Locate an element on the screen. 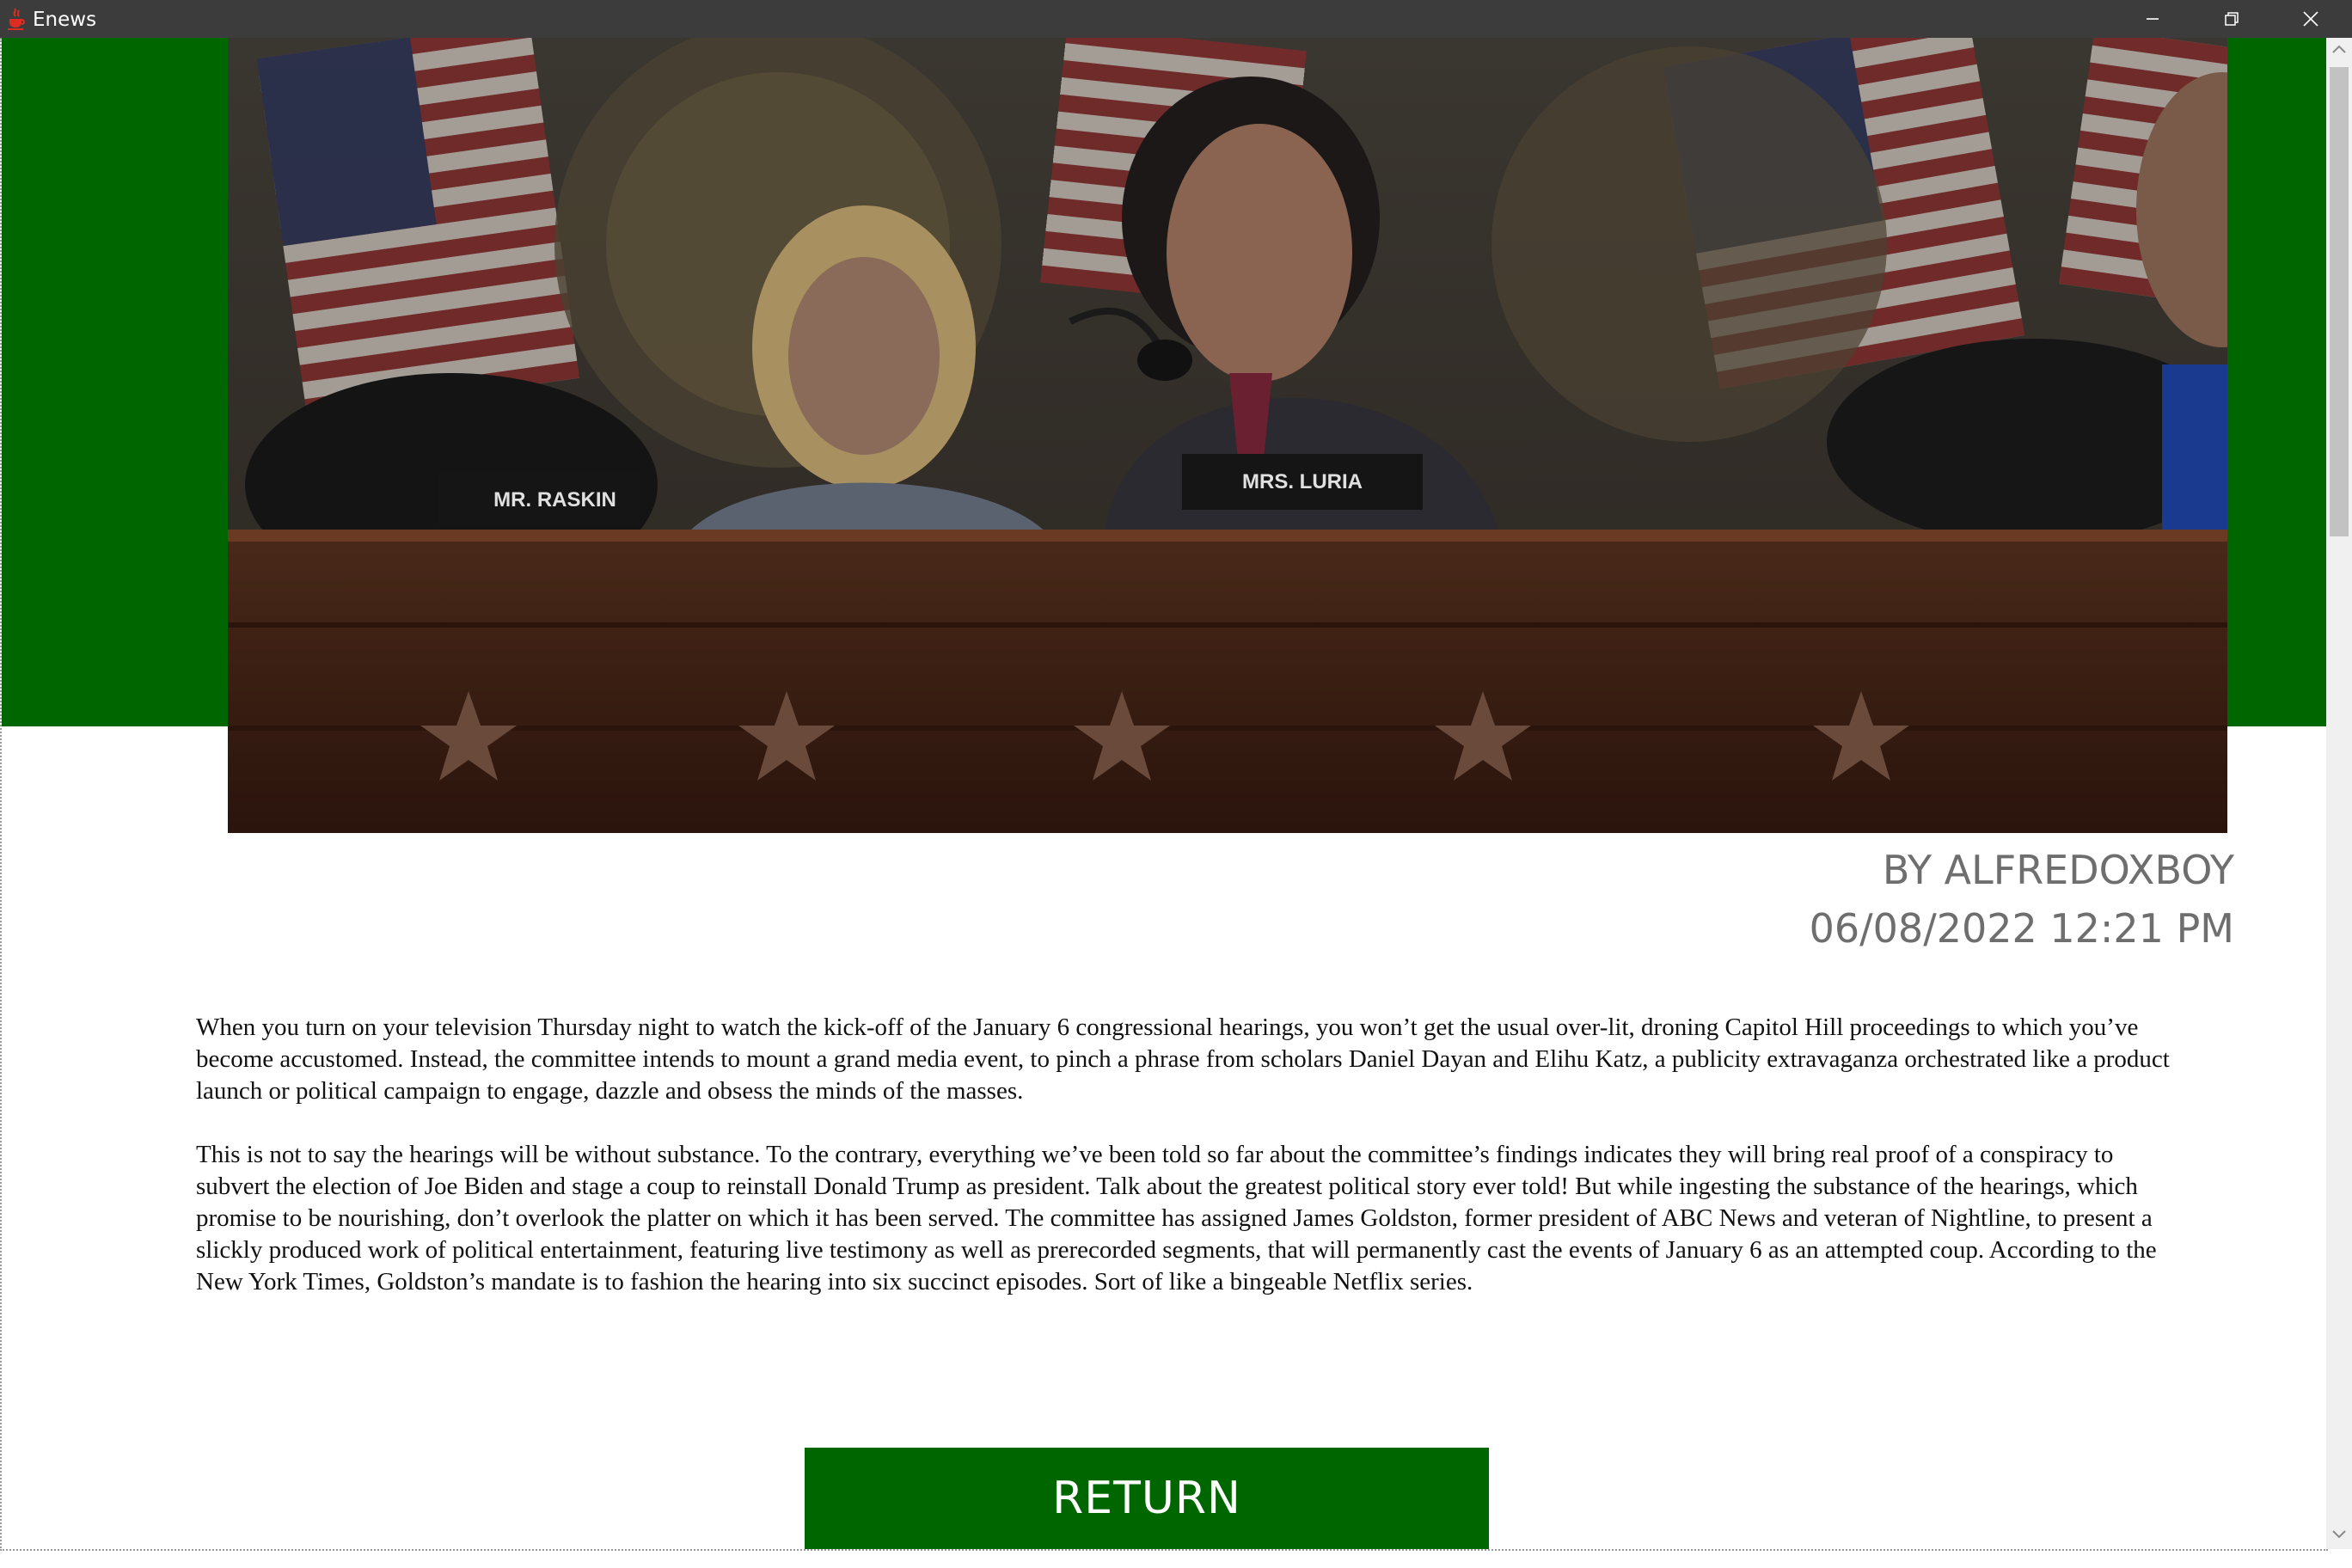 The image size is (2352, 1568). nameplate-luria: MRS. LURIA is located at coordinates (1302, 481).